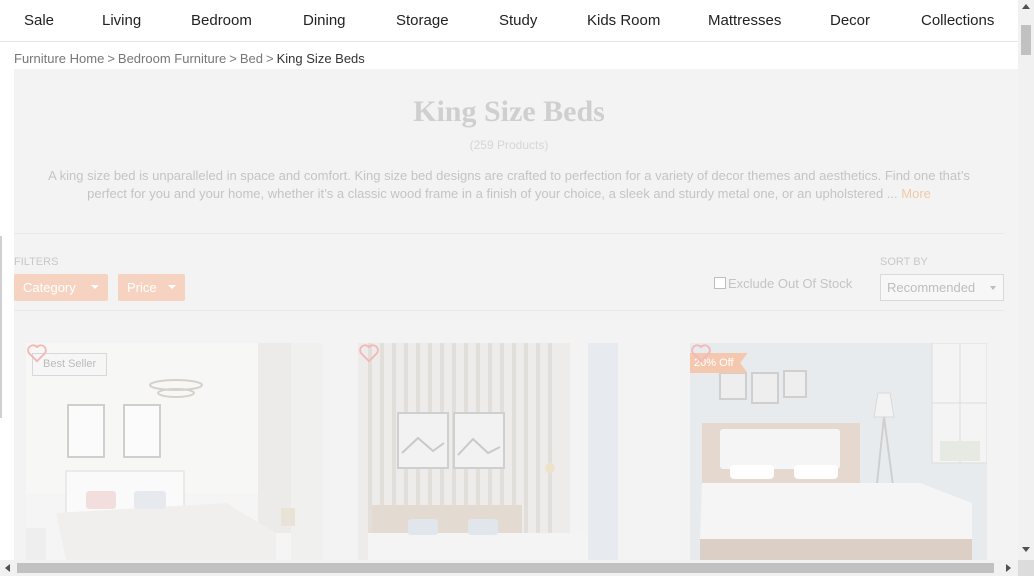 Image resolution: width=1034 pixels, height=576 pixels. What do you see at coordinates (36, 262) in the screenshot?
I see `filters-label: FILTERS` at bounding box center [36, 262].